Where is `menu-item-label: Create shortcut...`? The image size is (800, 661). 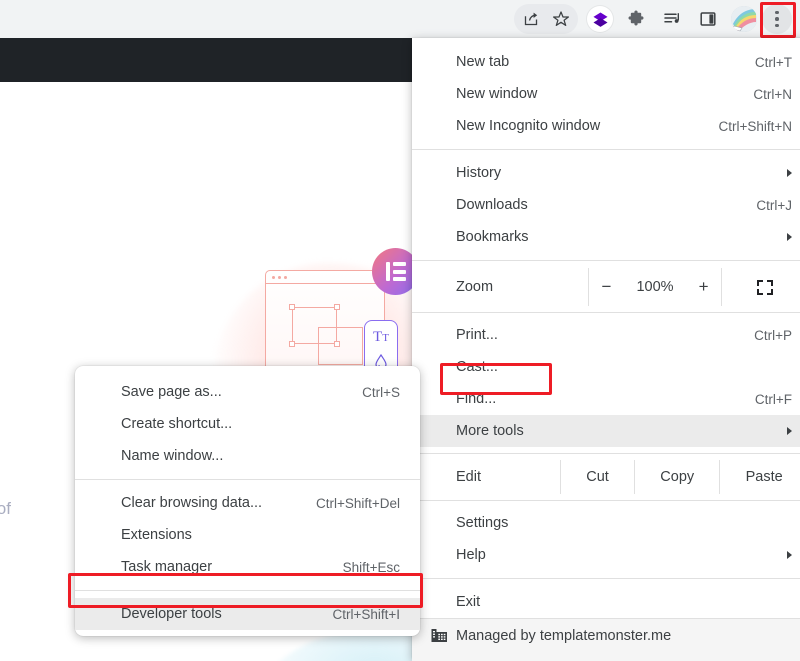 menu-item-label: Create shortcut... is located at coordinates (177, 424).